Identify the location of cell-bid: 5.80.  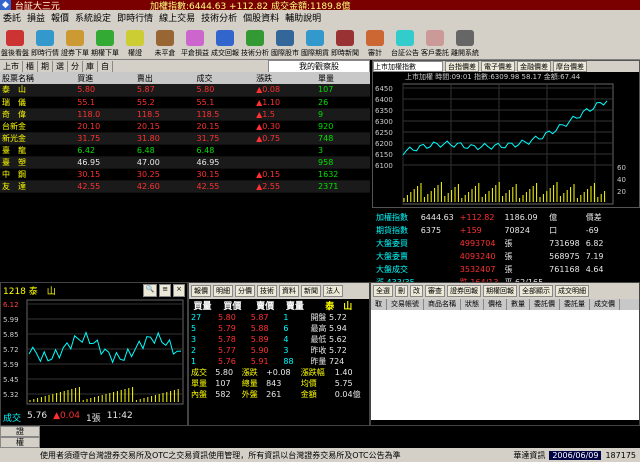
(105, 90).